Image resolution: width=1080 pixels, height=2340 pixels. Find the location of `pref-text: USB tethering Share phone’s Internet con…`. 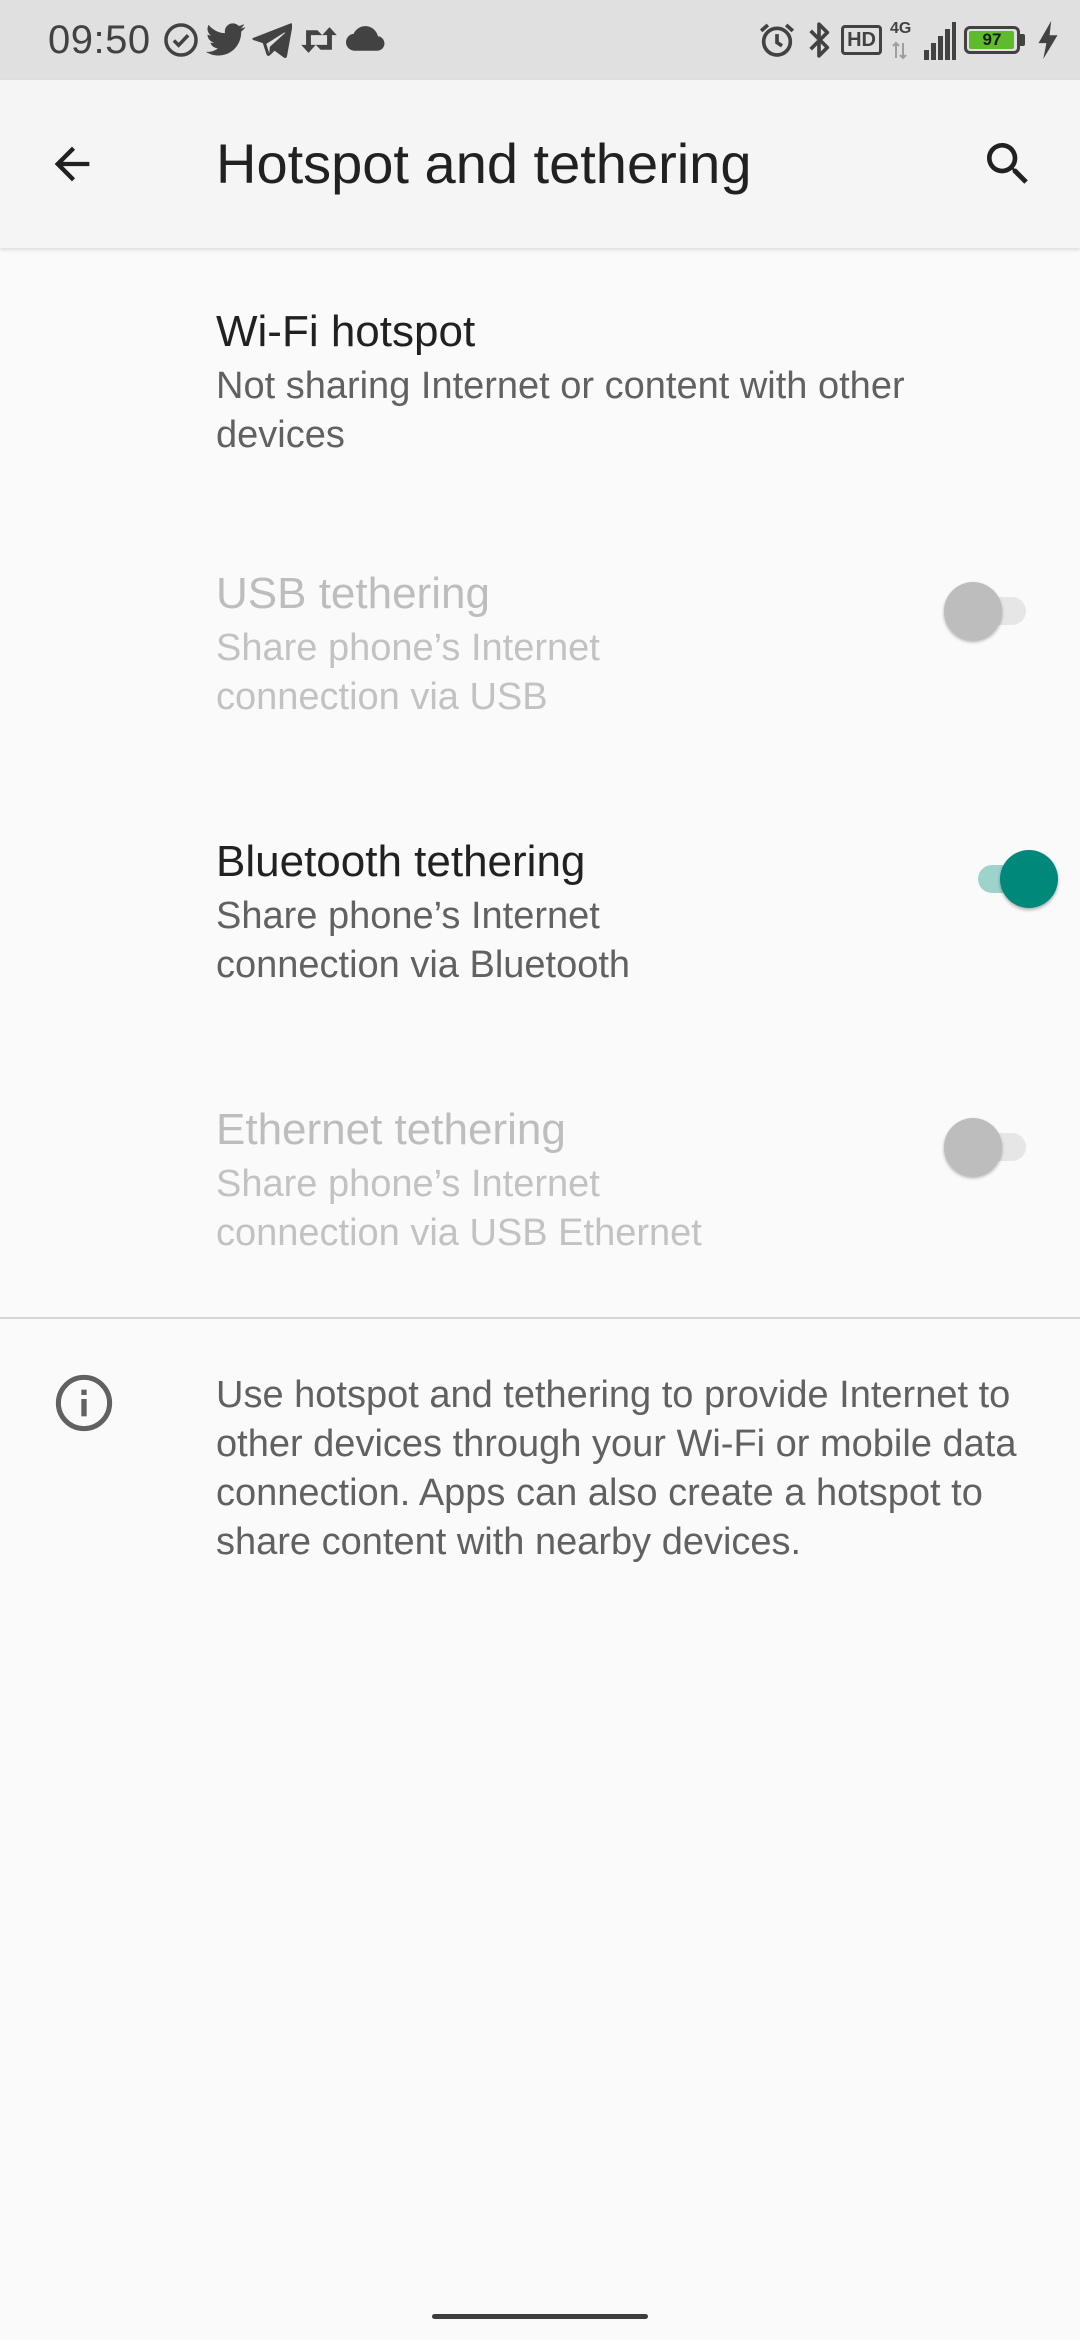

pref-text: USB tethering Share phone’s Internet con… is located at coordinates (606, 644).